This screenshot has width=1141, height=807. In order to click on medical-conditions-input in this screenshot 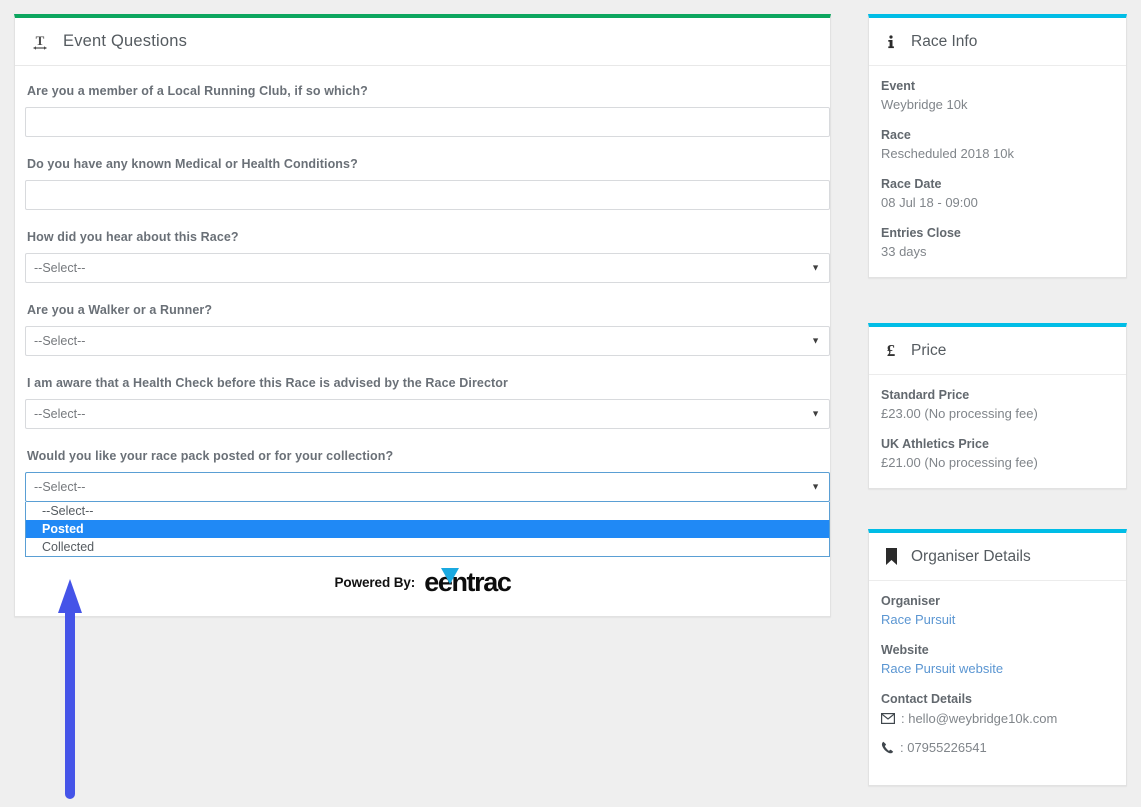, I will do `click(427, 195)`.